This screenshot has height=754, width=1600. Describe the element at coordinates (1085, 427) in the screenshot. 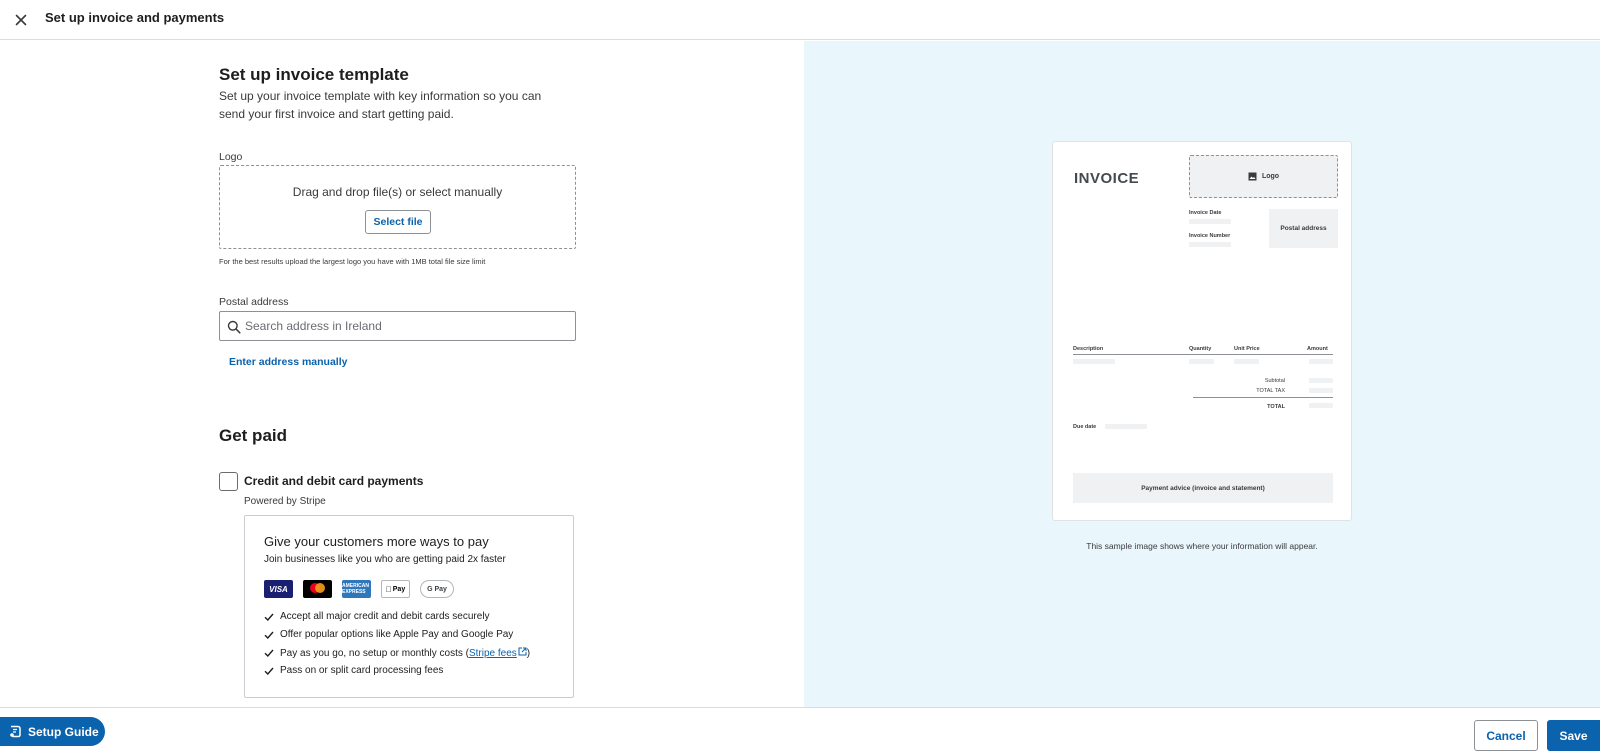

I see `due-date-label: Due date` at that location.